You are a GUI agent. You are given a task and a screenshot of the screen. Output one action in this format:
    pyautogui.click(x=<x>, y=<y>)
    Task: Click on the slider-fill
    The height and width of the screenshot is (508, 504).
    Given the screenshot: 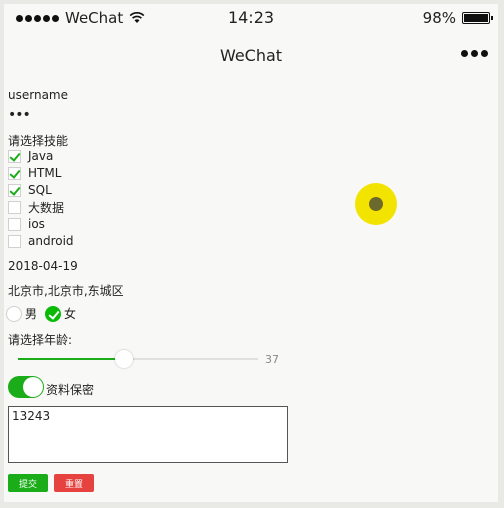 What is the action you would take?
    pyautogui.click(x=70, y=359)
    